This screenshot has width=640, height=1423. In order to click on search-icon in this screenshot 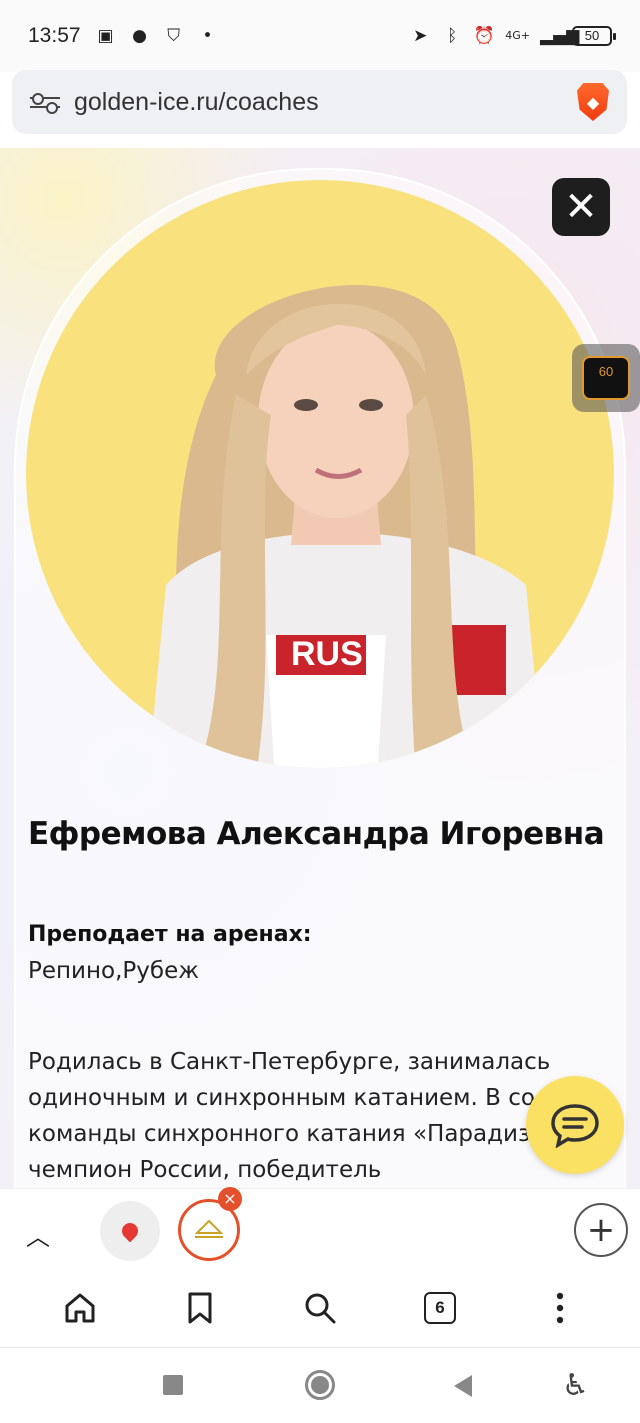, I will do `click(320, 1308)`.